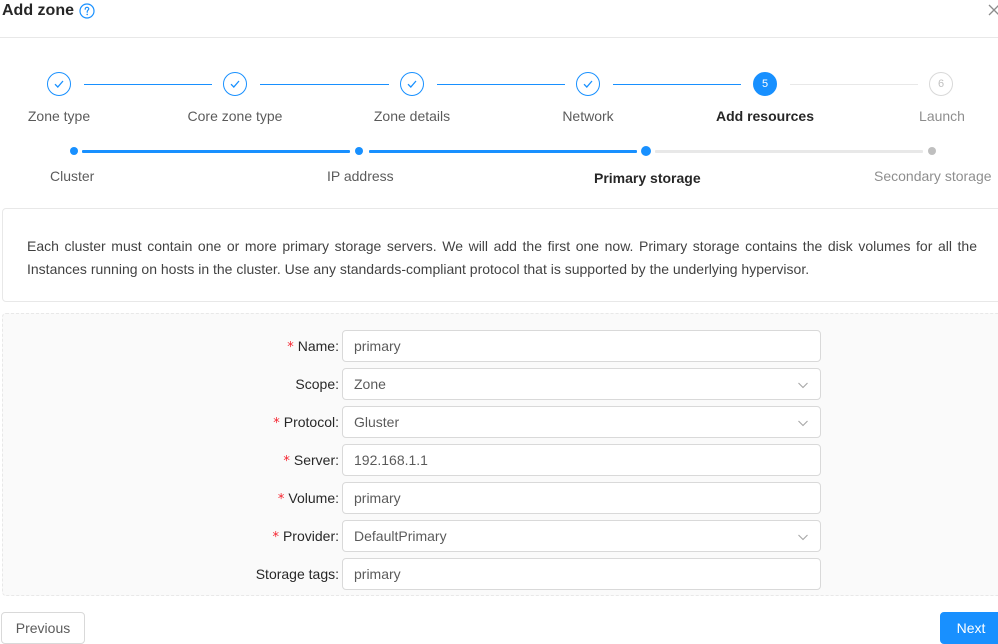 The image size is (998, 644). What do you see at coordinates (377, 422) in the screenshot?
I see `protocol-value: Gluster` at bounding box center [377, 422].